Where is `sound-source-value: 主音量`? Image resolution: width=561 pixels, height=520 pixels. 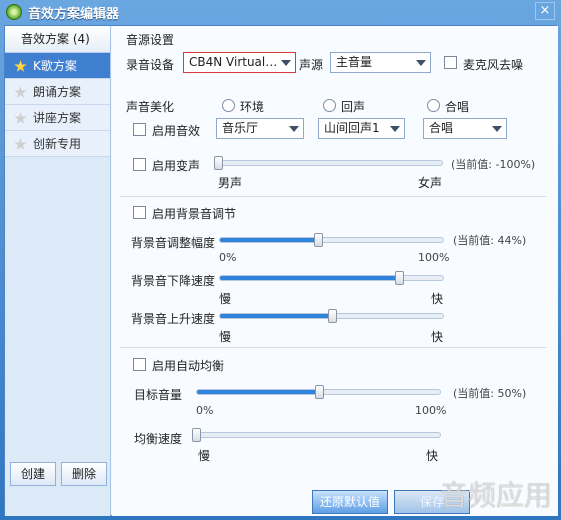 sound-source-value: 主音量 is located at coordinates (354, 62).